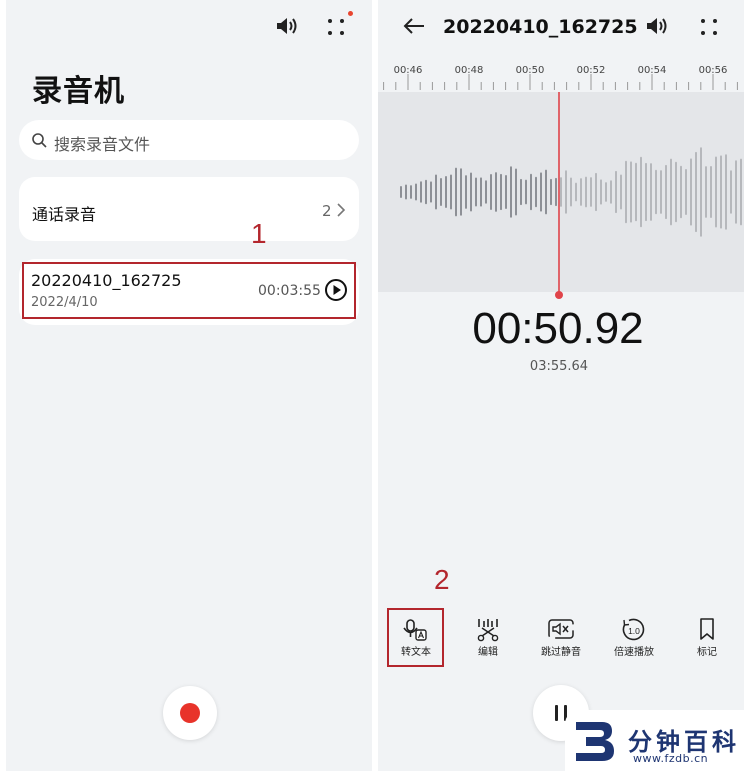  Describe the element at coordinates (488, 650) in the screenshot. I see `tool-edit: 编辑` at that location.